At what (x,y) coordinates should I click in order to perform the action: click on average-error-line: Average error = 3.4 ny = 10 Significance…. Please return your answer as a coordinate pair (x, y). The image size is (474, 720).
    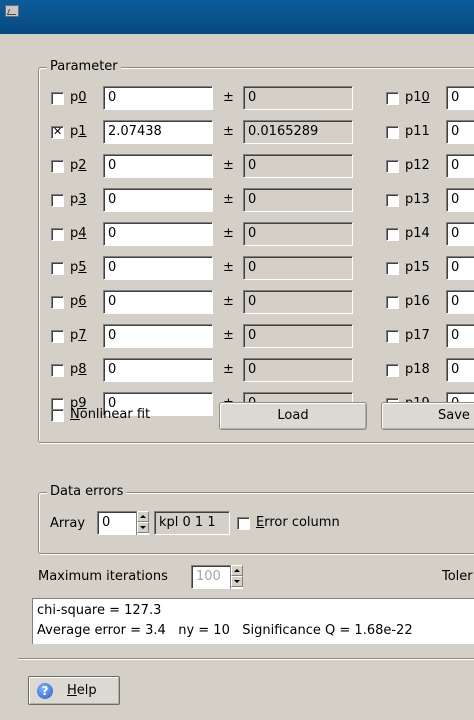
    Looking at the image, I should click on (225, 630).